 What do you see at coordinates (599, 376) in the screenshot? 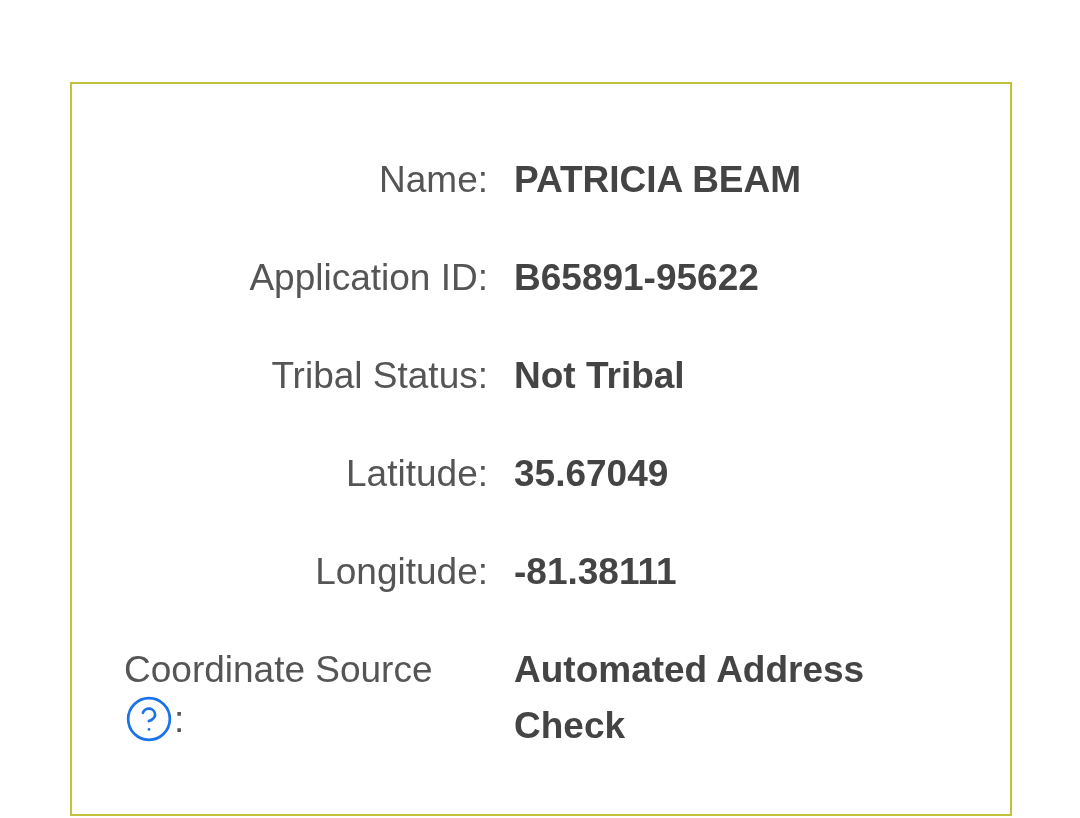
I see `field-value: Not Tribal` at bounding box center [599, 376].